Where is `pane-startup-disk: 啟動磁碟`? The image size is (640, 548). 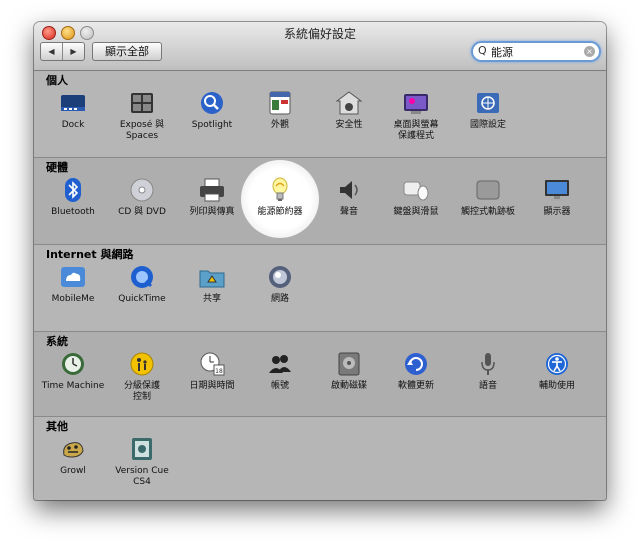 pane-startup-disk: 啟動磁碟 is located at coordinates (349, 370).